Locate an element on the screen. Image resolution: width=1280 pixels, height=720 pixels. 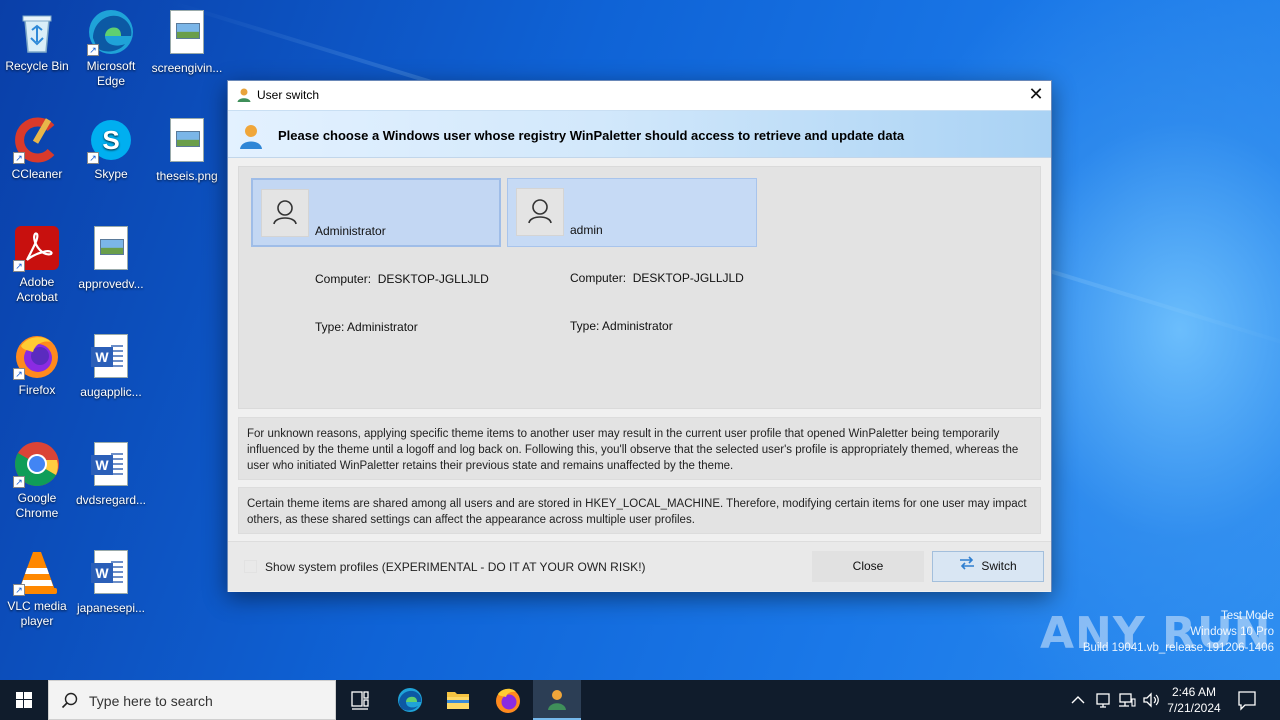
watermark-line2: Windows 10 Pro is located at coordinates (1232, 632).